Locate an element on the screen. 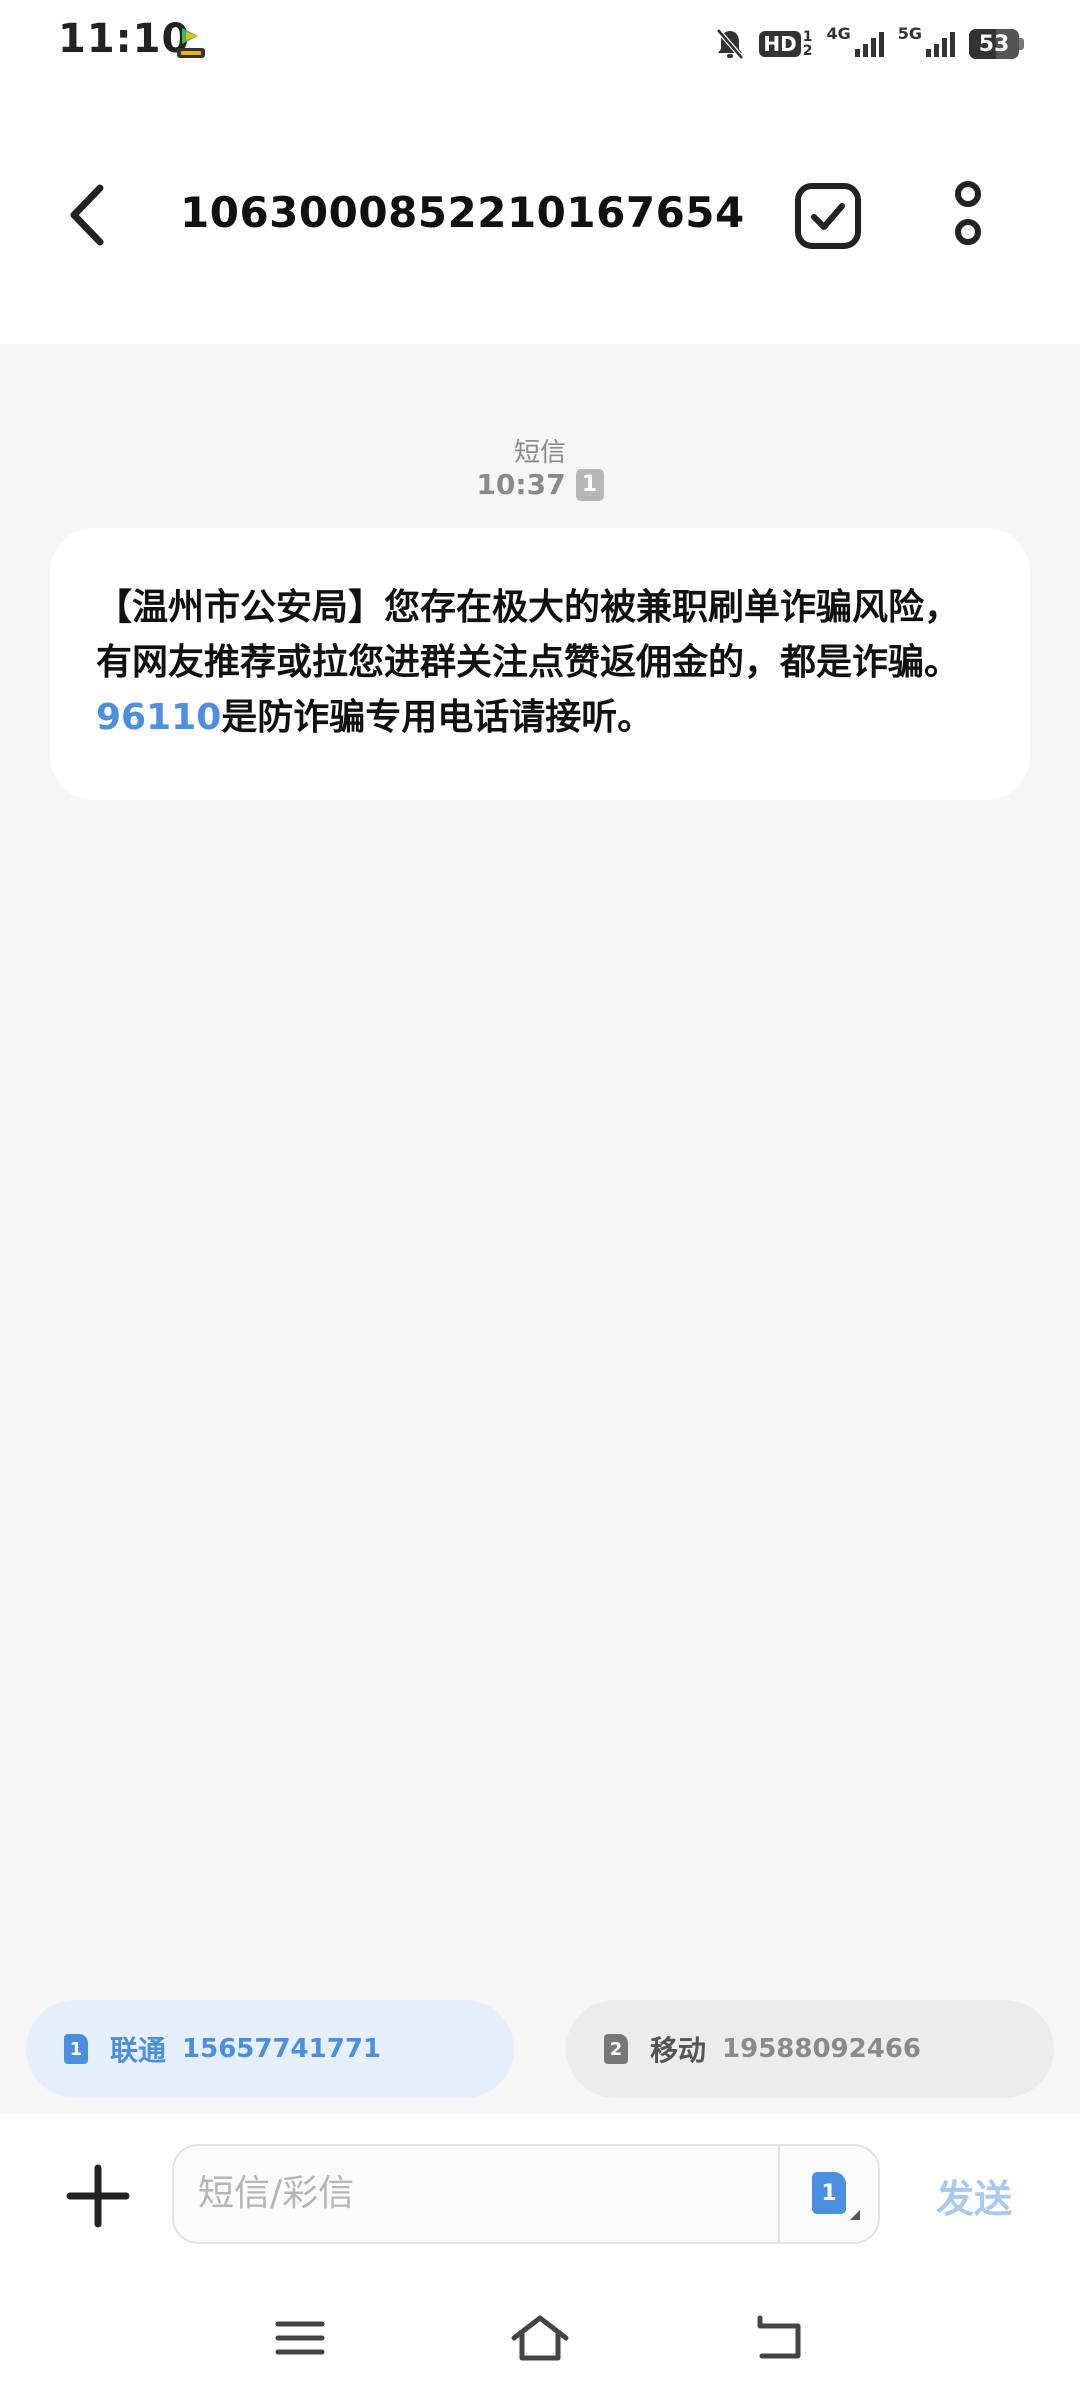 The height and width of the screenshot is (2400, 1080). message-time-row: 10:37 1 is located at coordinates (540, 484).